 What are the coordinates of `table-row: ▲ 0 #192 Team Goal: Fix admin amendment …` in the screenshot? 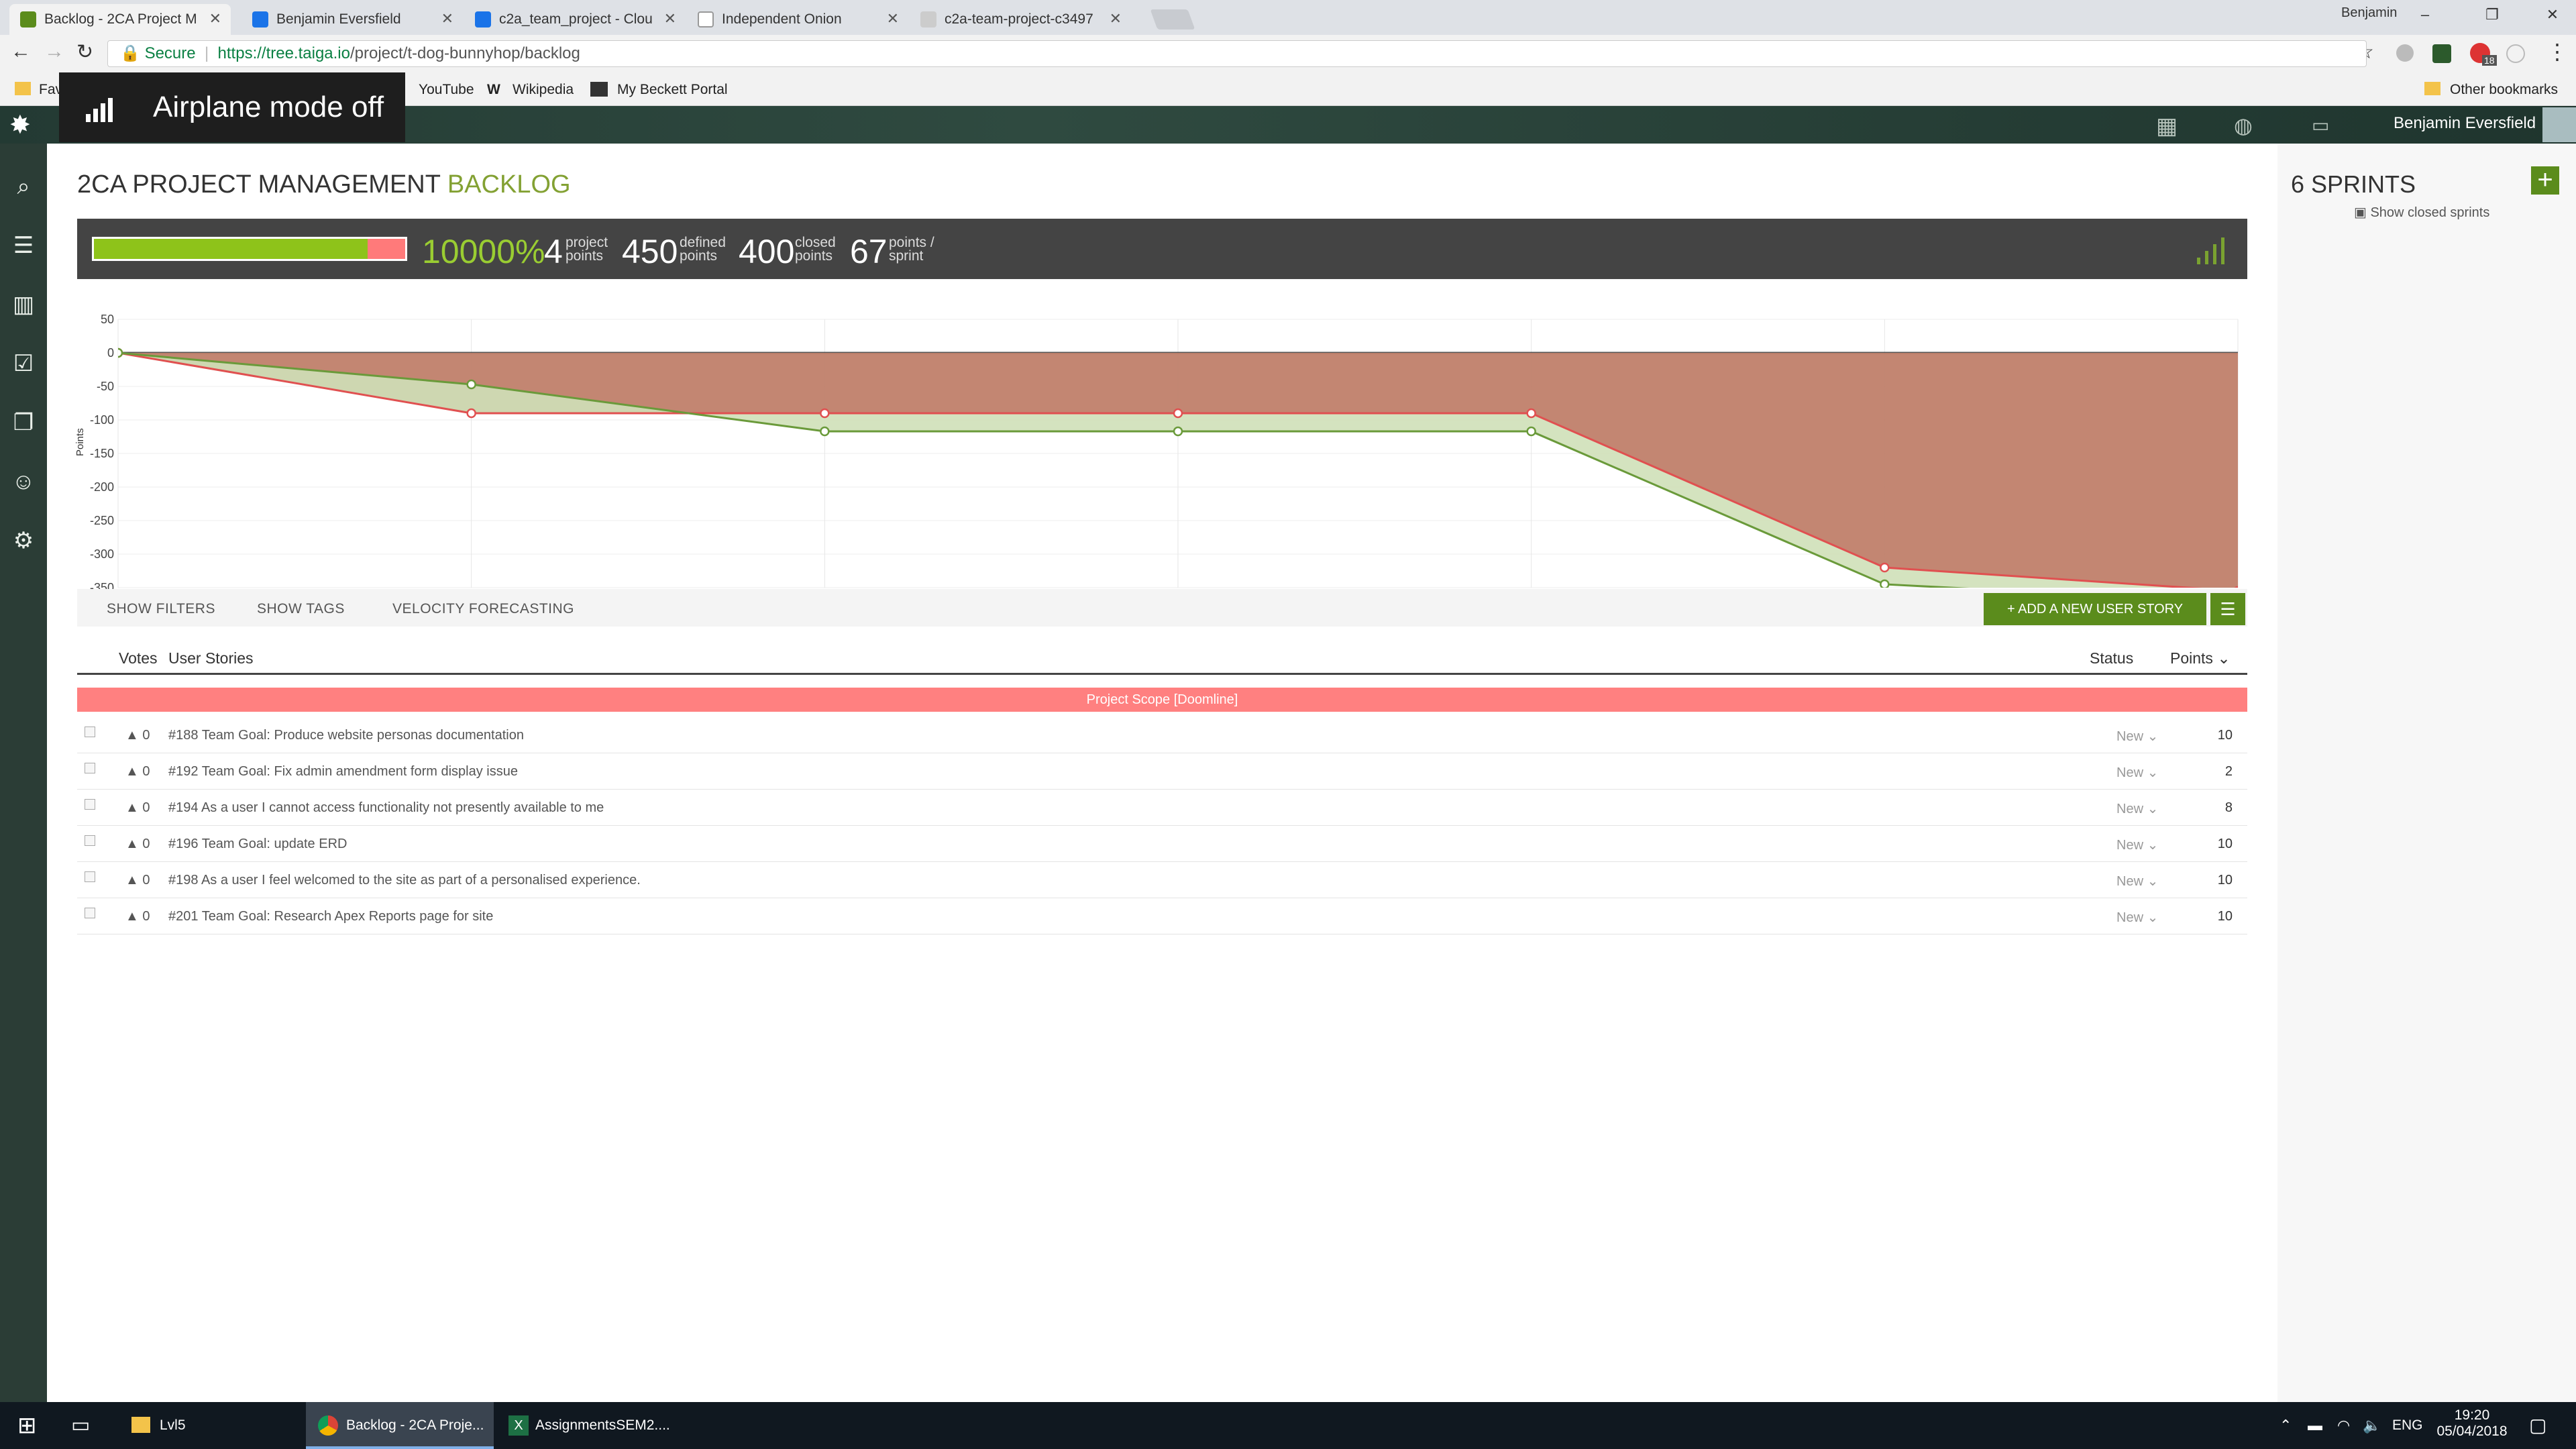 It's located at (1162, 771).